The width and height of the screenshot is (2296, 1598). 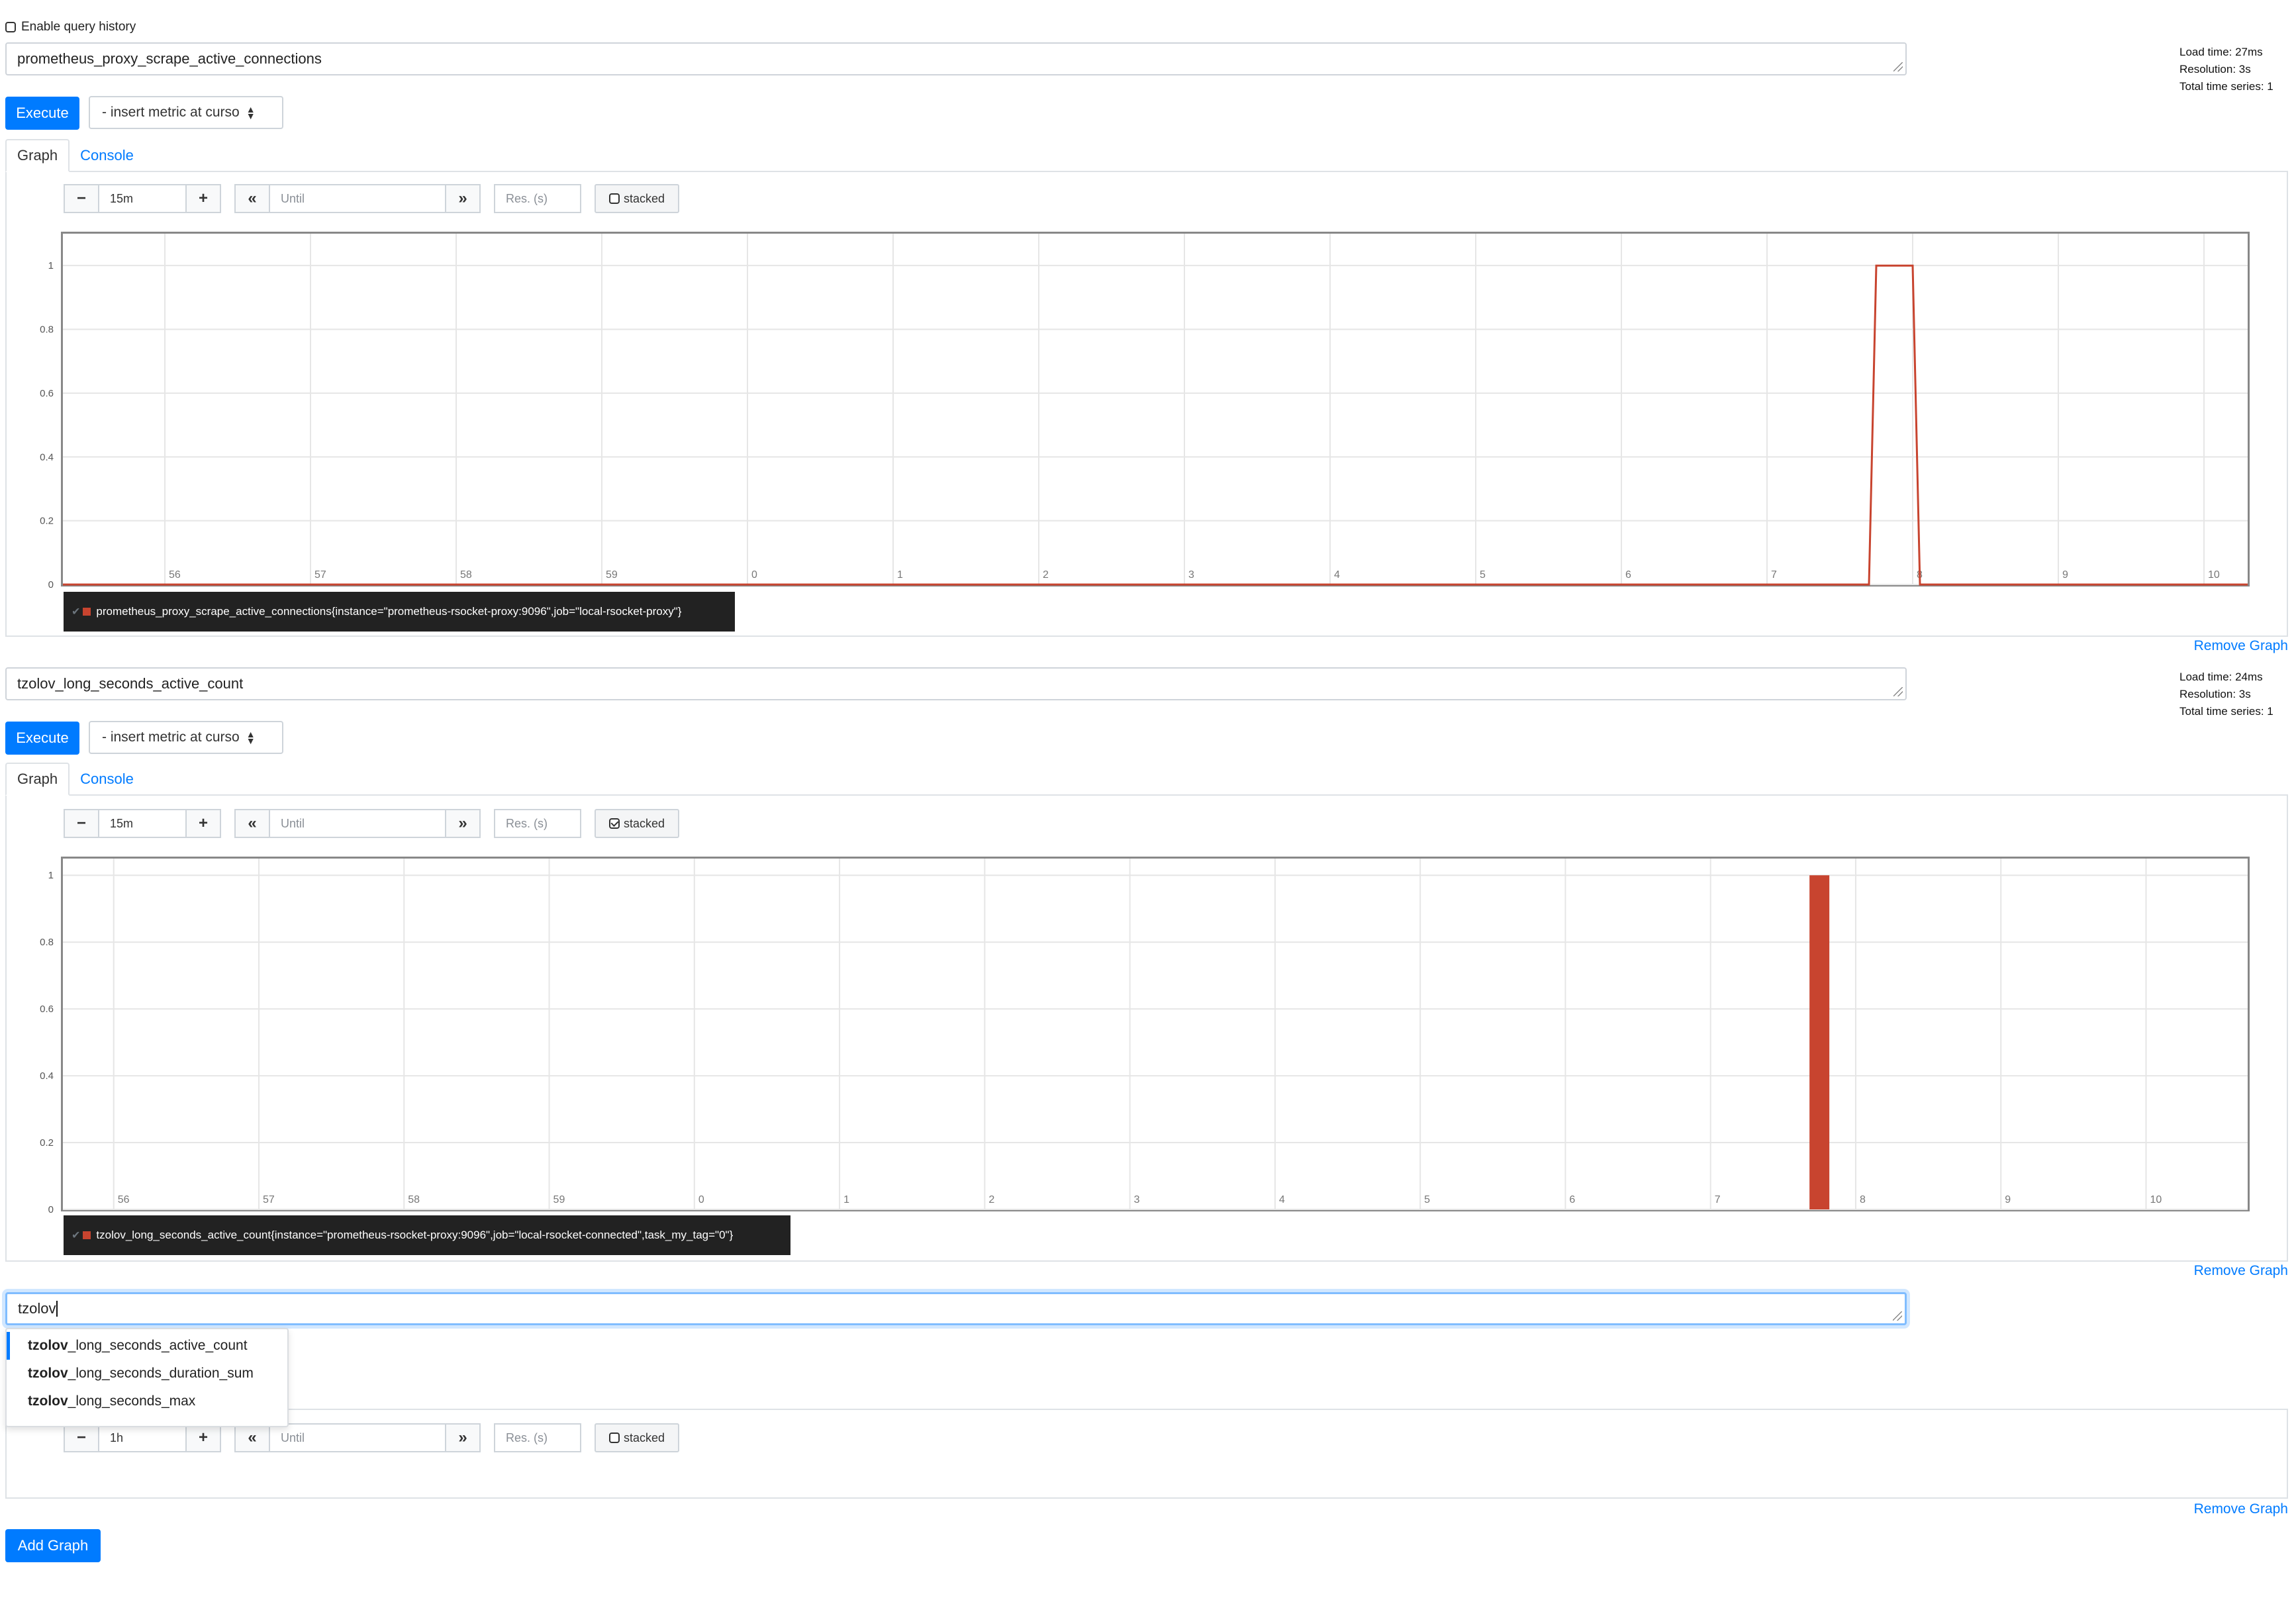 I want to click on expression-text: tzolov_long_seconds_active_count, so click(x=130, y=683).